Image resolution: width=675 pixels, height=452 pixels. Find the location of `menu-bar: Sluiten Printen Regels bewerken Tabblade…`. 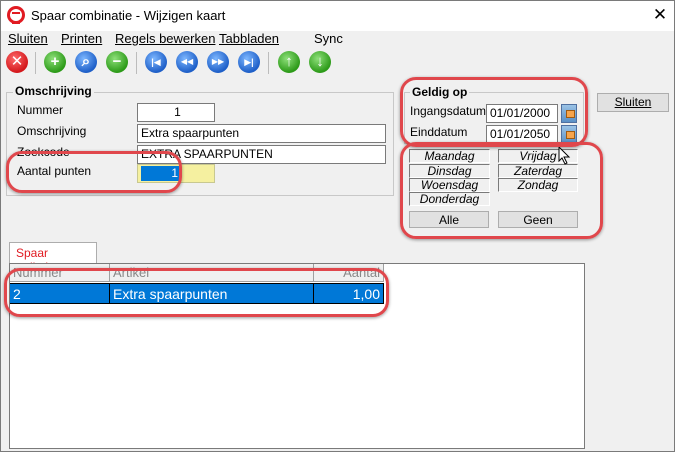

menu-bar: Sluiten Printen Regels bewerken Tabblade… is located at coordinates (337, 40).